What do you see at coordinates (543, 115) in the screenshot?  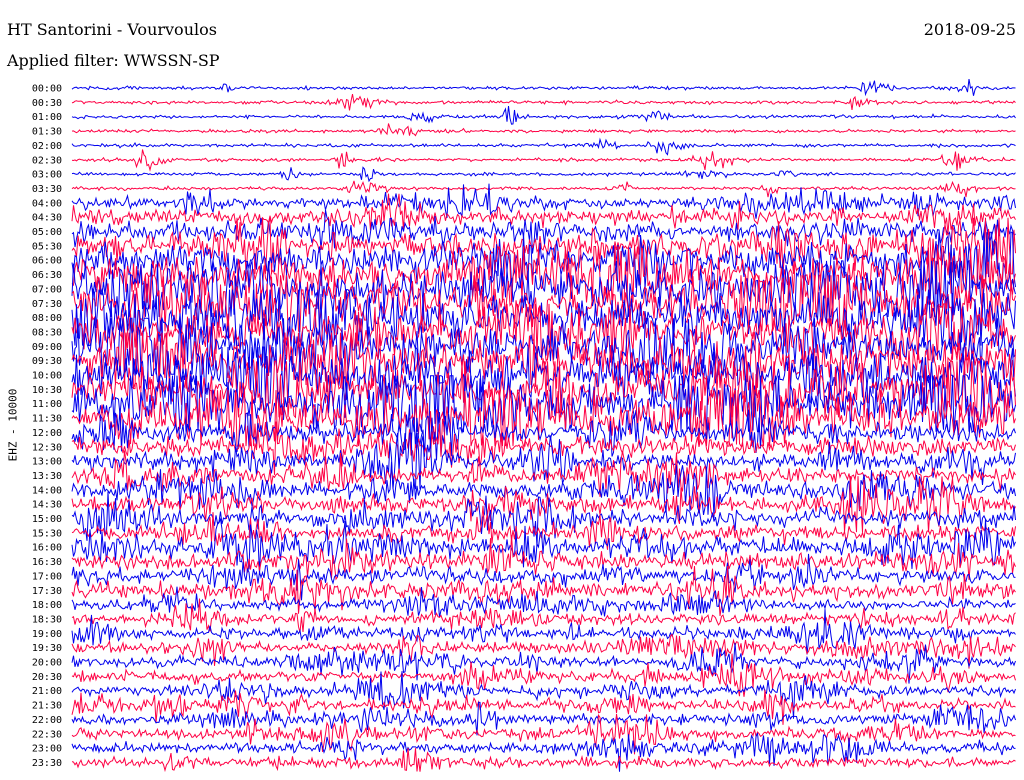 I see `trace-01:00` at bounding box center [543, 115].